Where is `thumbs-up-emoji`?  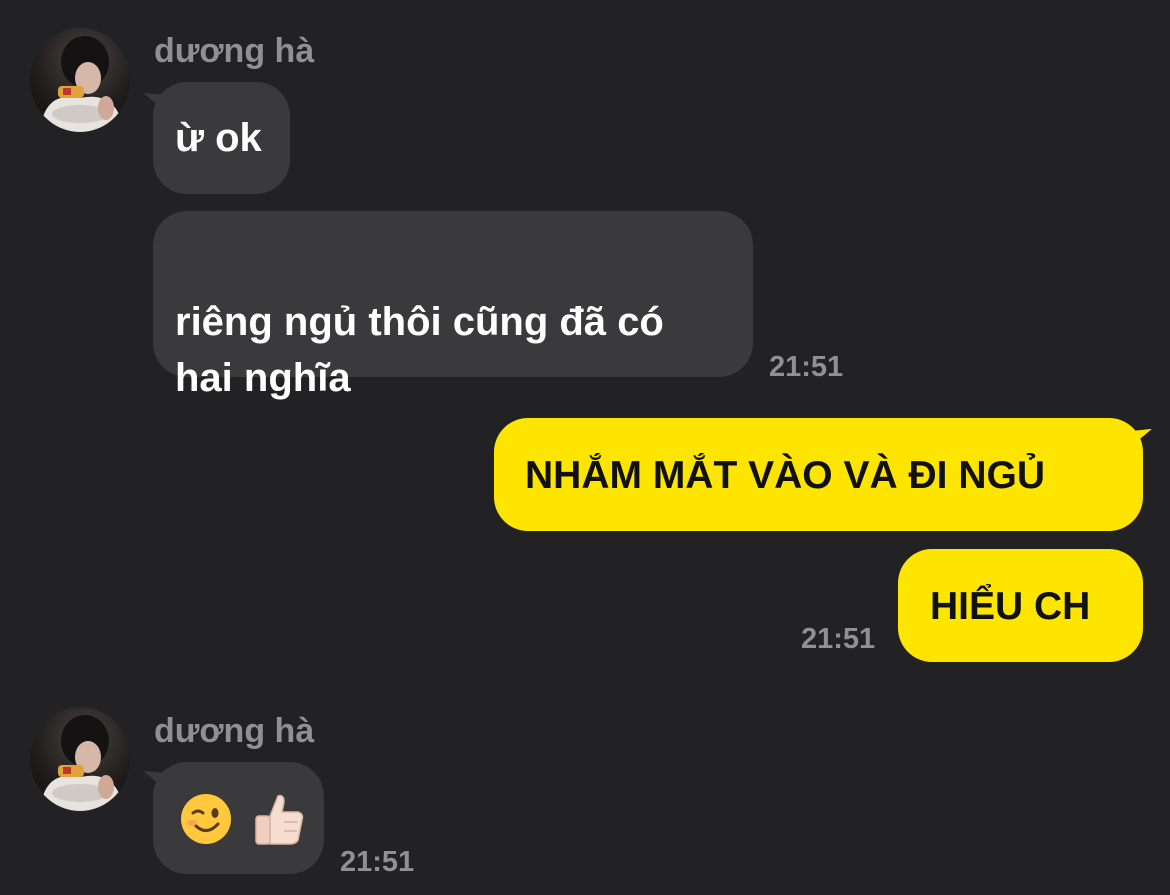 thumbs-up-emoji is located at coordinates (279, 826).